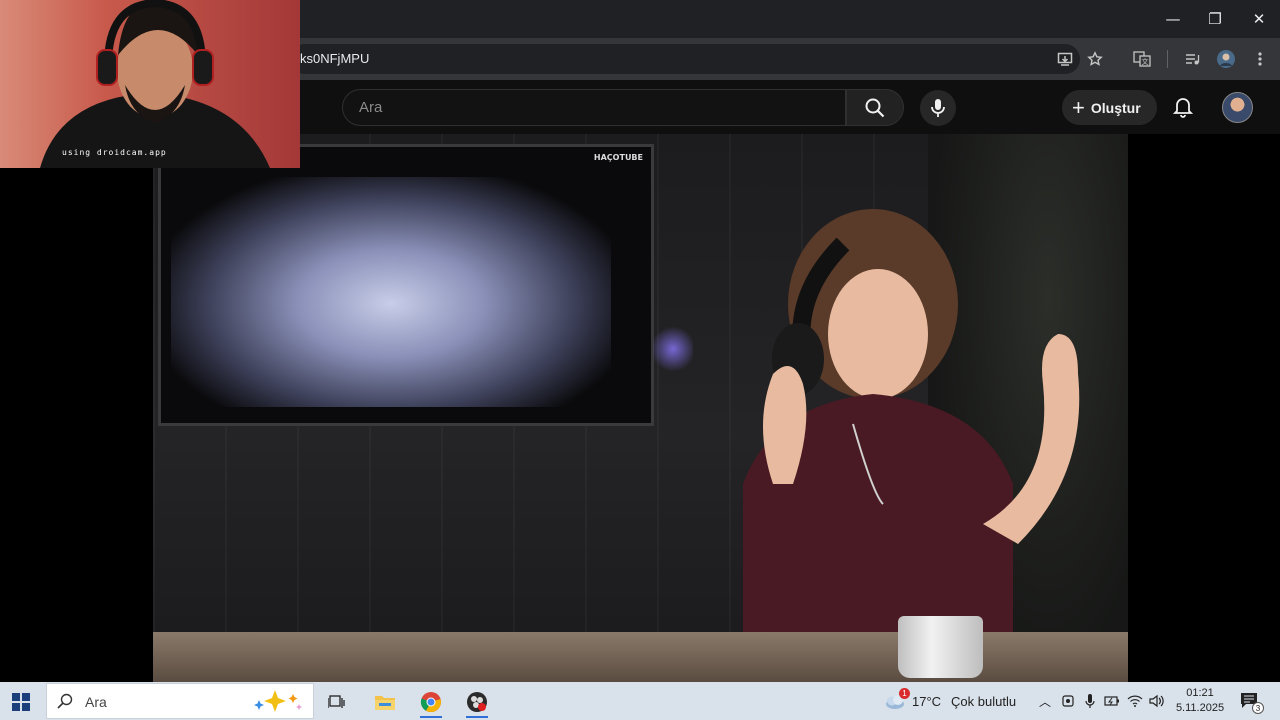  Describe the element at coordinates (391, 292) in the screenshot. I see `video-night-scene` at that location.